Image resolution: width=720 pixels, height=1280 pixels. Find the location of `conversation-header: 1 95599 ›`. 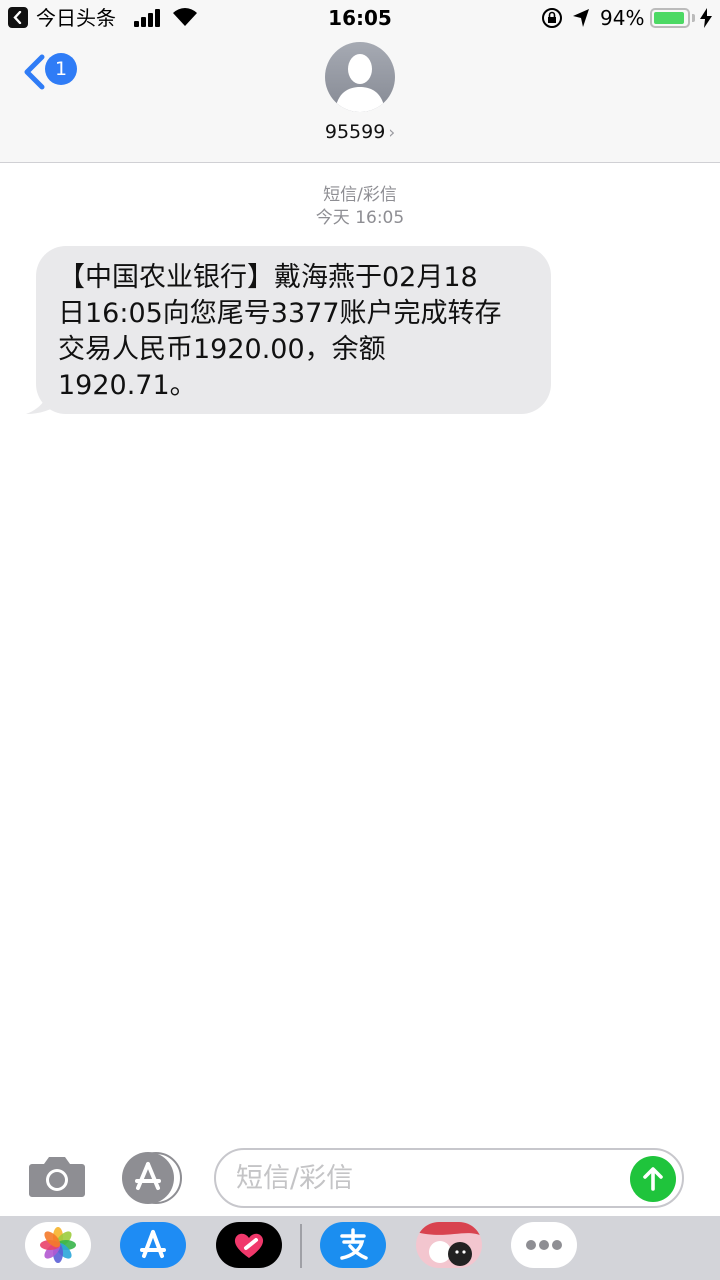

conversation-header: 1 95599 › is located at coordinates (360, 99).